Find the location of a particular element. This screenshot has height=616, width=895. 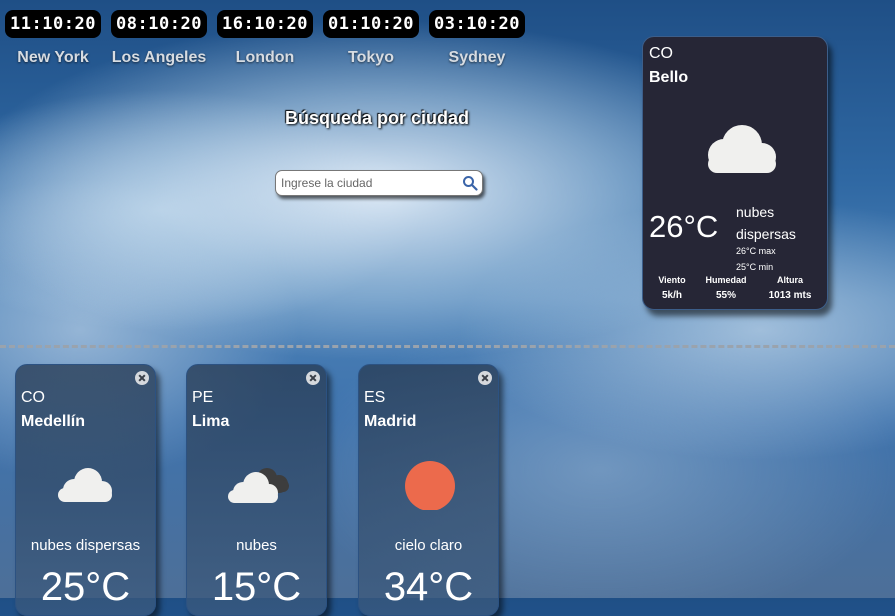

city-name: Bello is located at coordinates (669, 77).